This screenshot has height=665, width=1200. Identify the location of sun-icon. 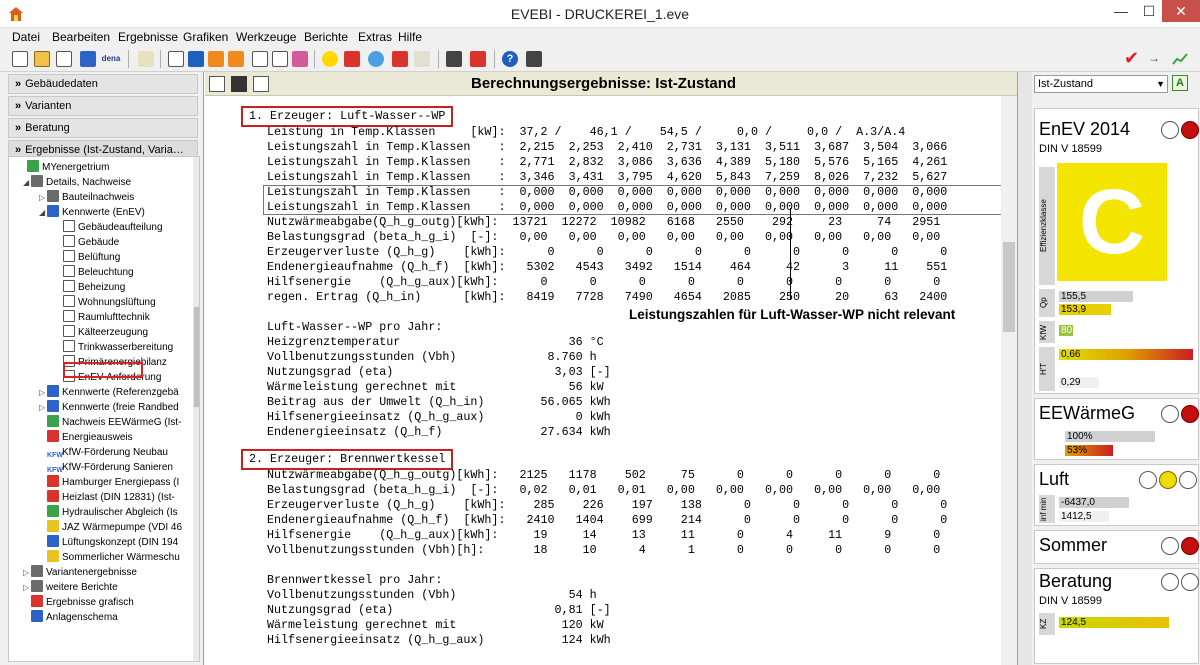
(330, 59).